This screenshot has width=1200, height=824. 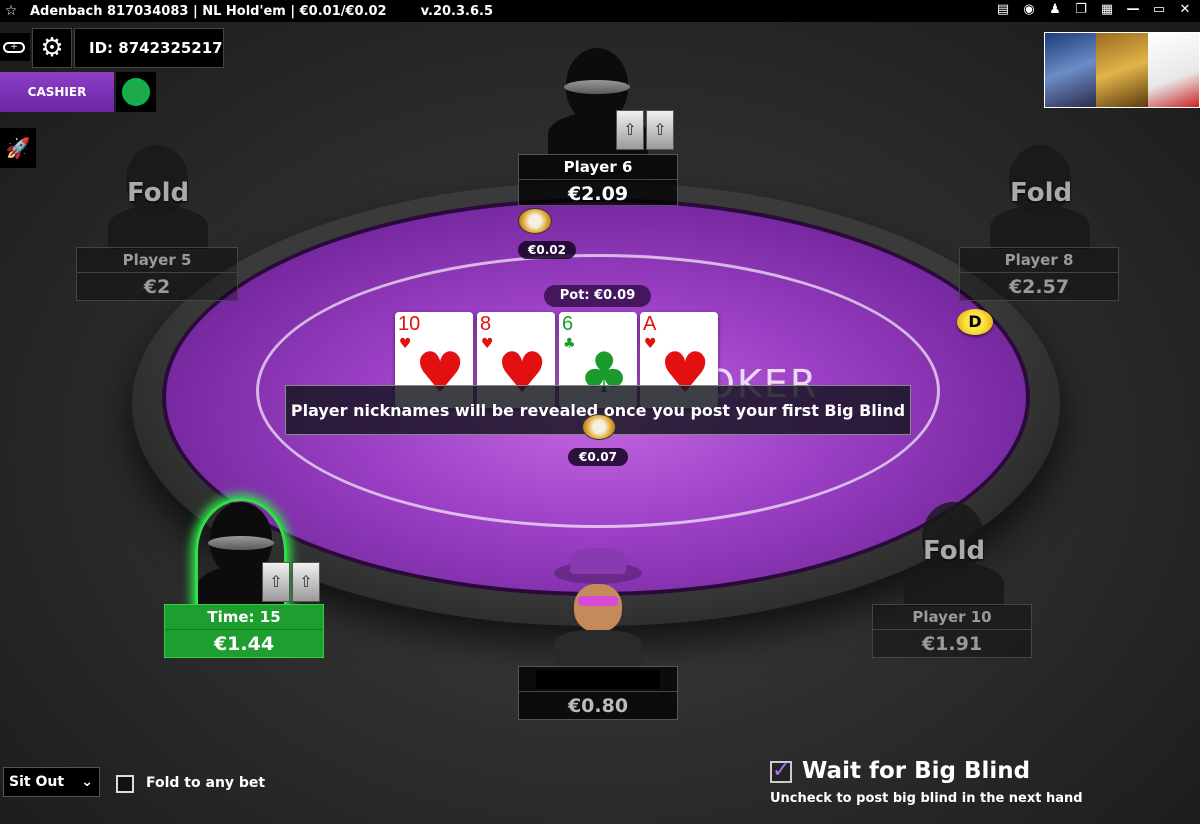 I want to click on bet-chips-icon, so click(x=535, y=221).